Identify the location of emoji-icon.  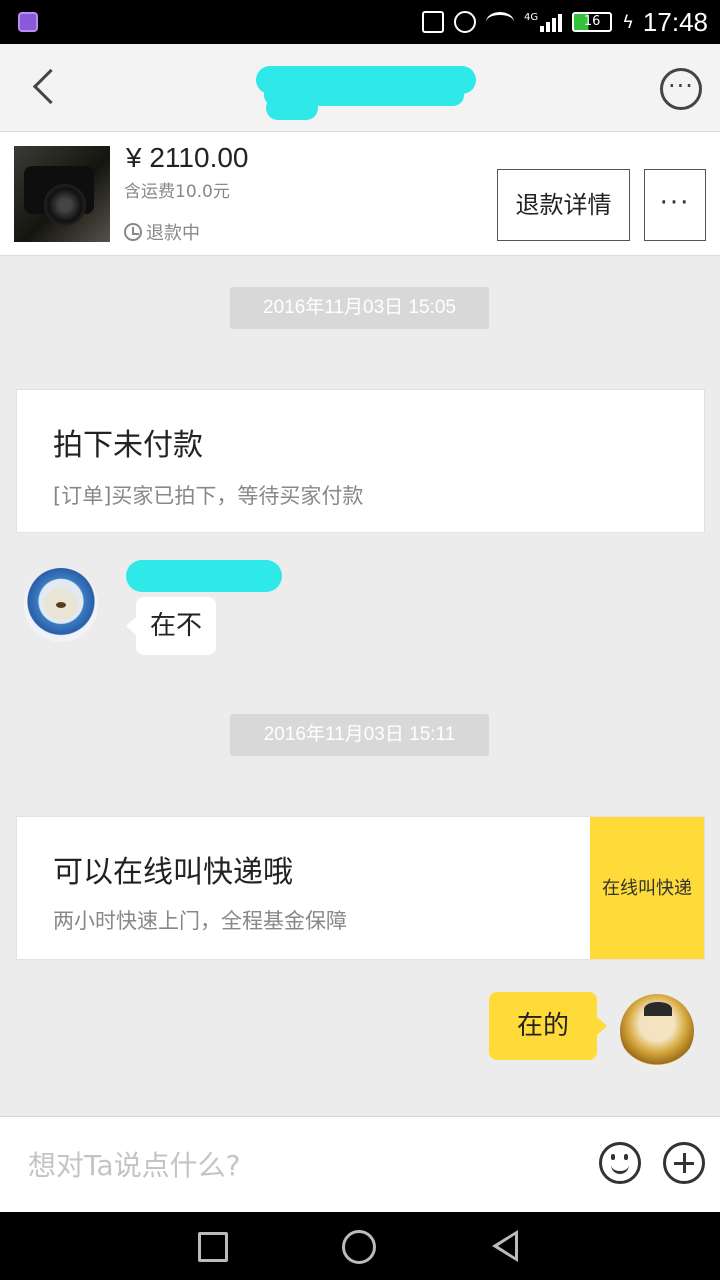
(620, 1163).